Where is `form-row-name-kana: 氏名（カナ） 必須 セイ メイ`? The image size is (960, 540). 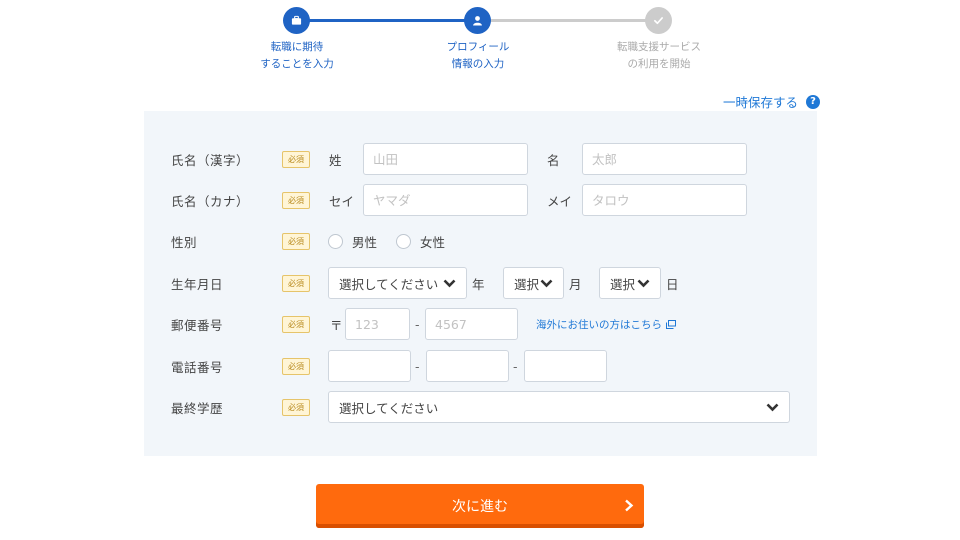 form-row-name-kana: 氏名（カナ） 必須 セイ メイ is located at coordinates (480, 200).